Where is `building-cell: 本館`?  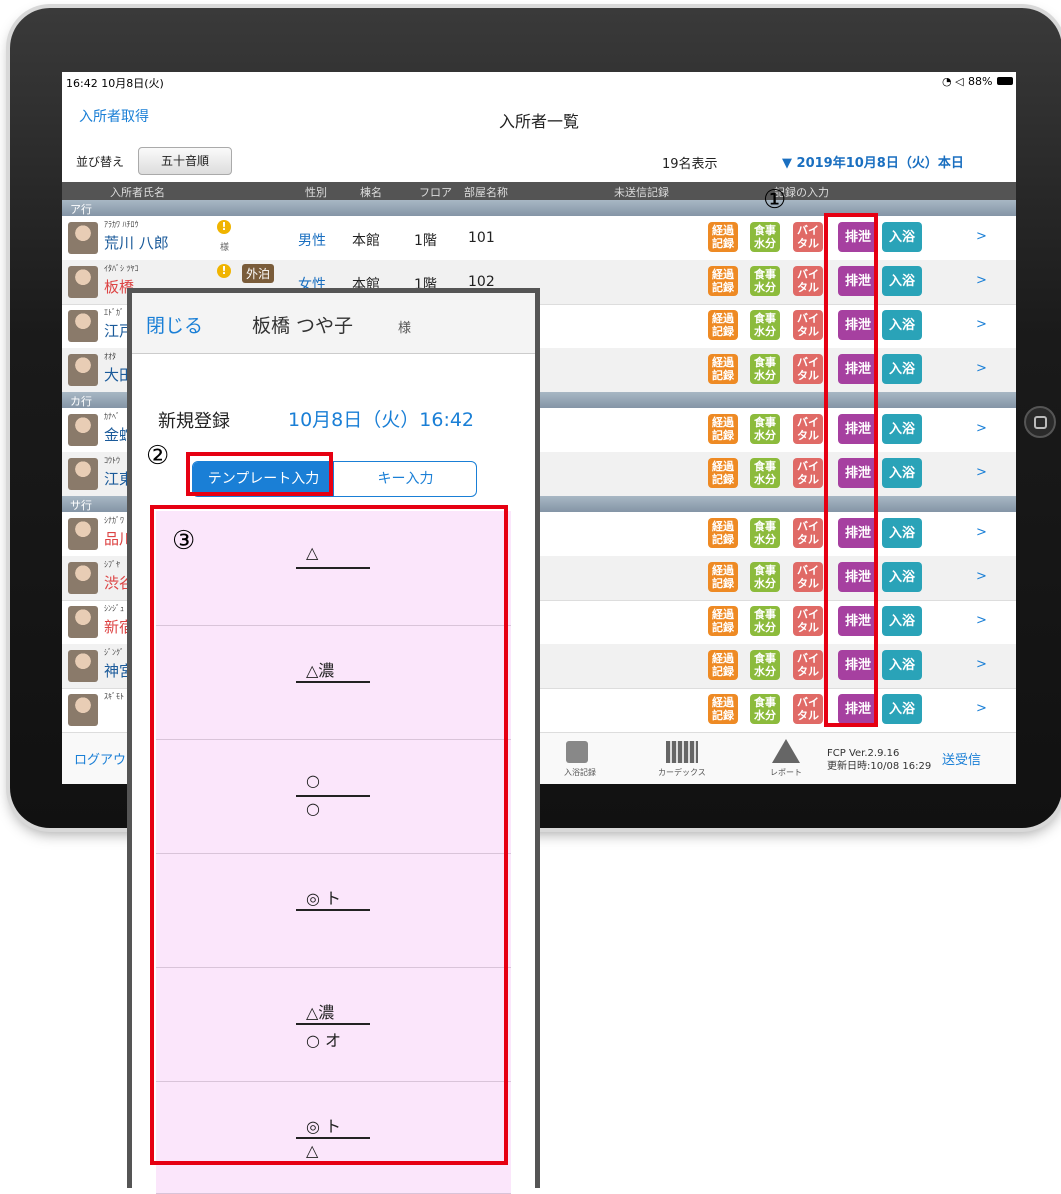
building-cell: 本館 is located at coordinates (366, 241).